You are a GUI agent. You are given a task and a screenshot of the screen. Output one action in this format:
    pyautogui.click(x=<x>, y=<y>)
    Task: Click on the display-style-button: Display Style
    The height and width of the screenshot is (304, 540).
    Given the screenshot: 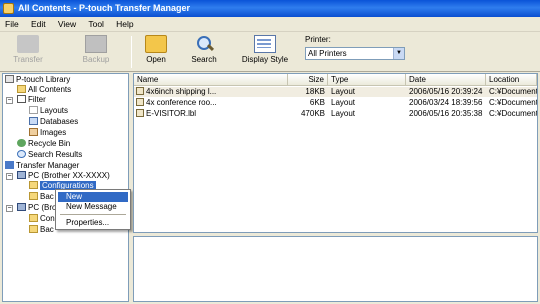 What is the action you would take?
    pyautogui.click(x=265, y=52)
    